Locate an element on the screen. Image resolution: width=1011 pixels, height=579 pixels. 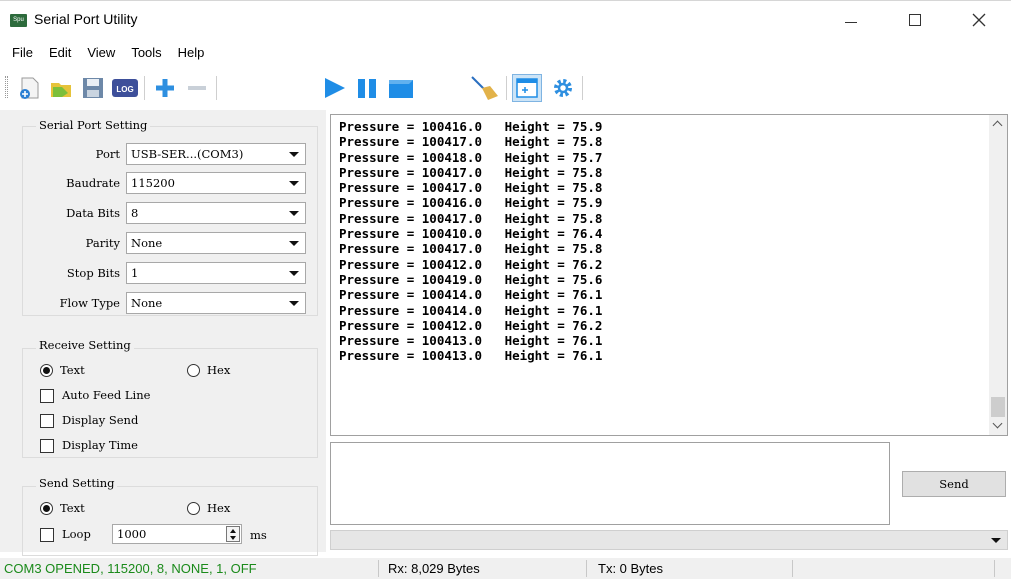
remove-button is located at coordinates (197, 88).